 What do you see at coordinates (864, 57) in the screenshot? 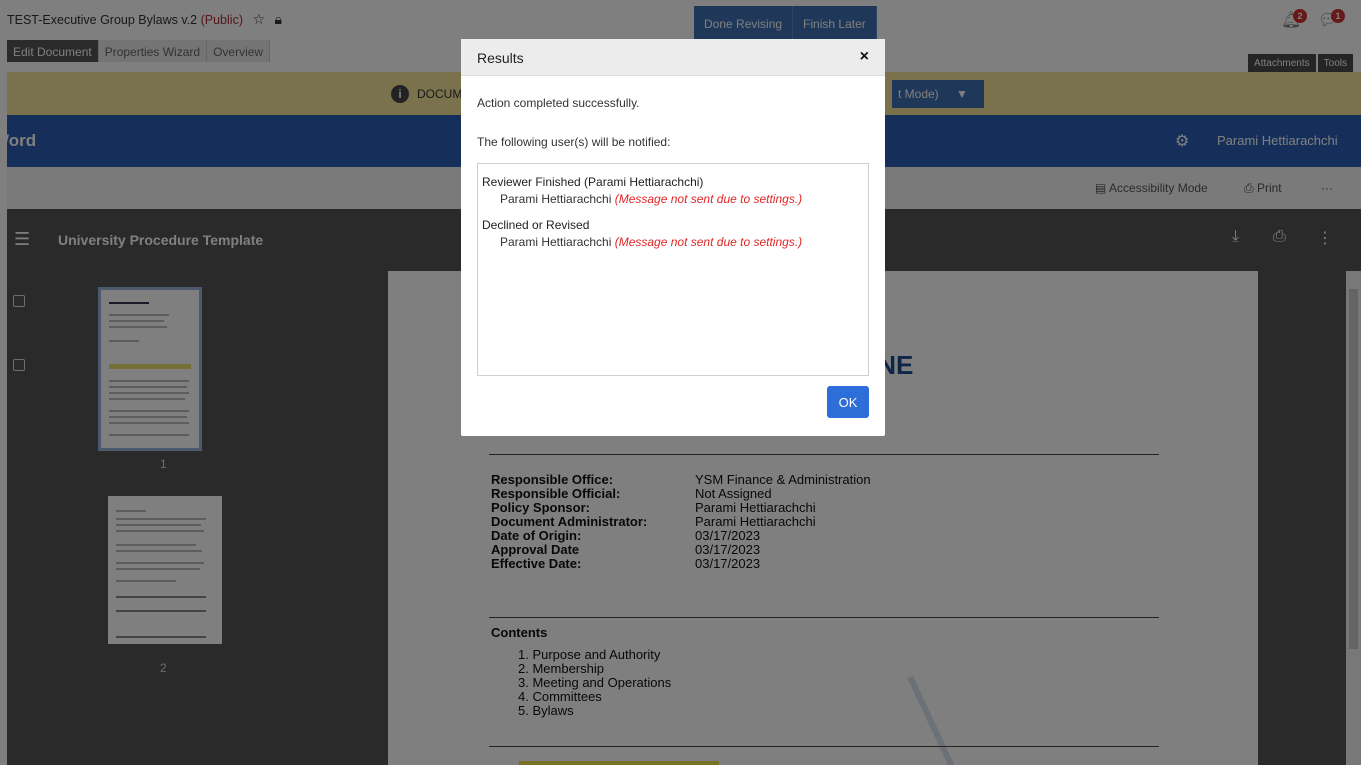
I see `close-icon: ×` at bounding box center [864, 57].